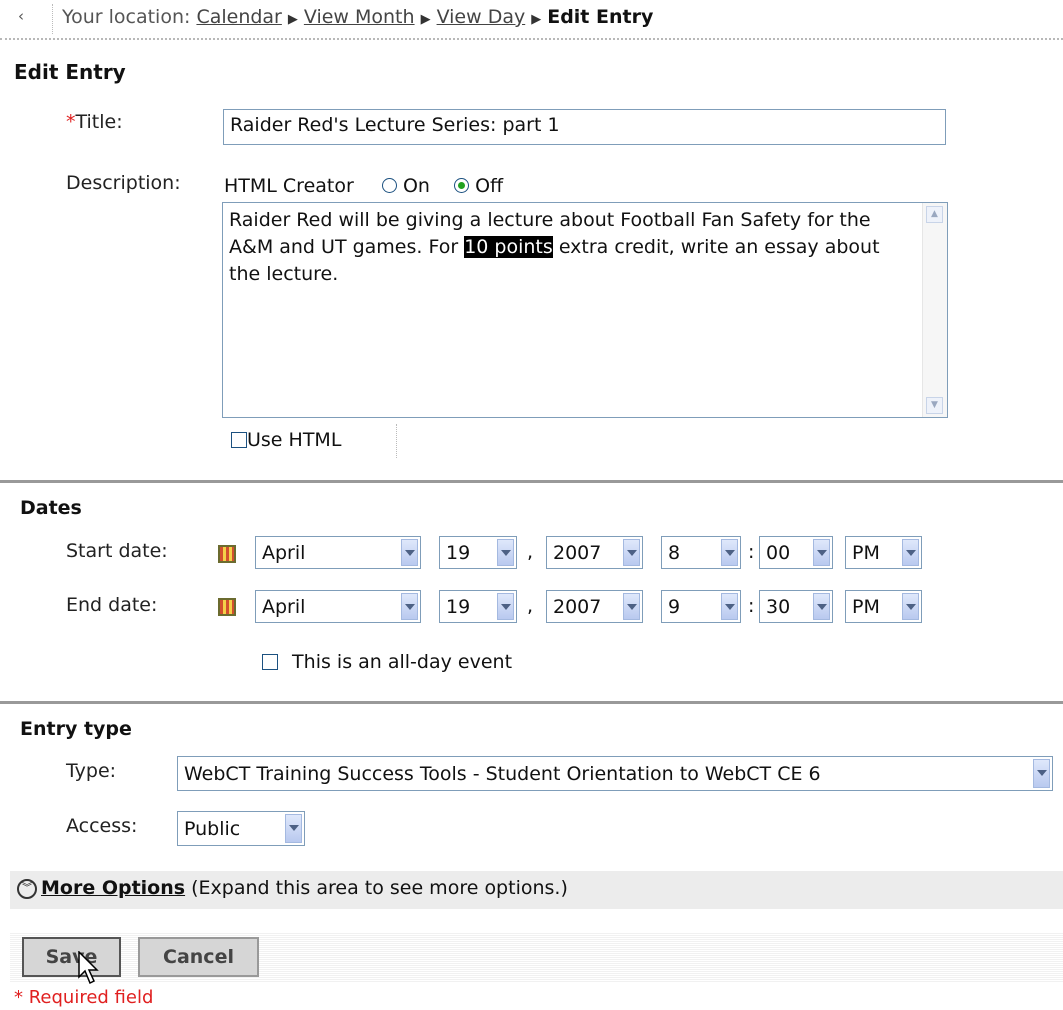 The height and width of the screenshot is (1010, 1063). Describe the element at coordinates (241, 828) in the screenshot. I see `access-select: Public` at that location.